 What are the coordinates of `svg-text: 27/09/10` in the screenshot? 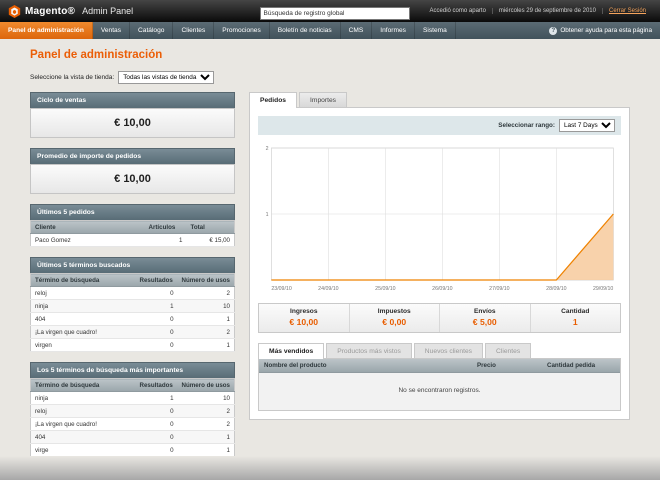 It's located at (499, 289).